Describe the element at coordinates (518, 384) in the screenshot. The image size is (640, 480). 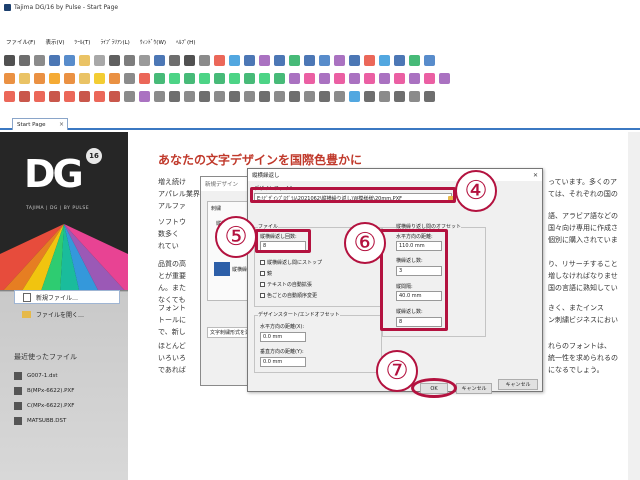
I see `back-cancel-button: キャンセル` at that location.